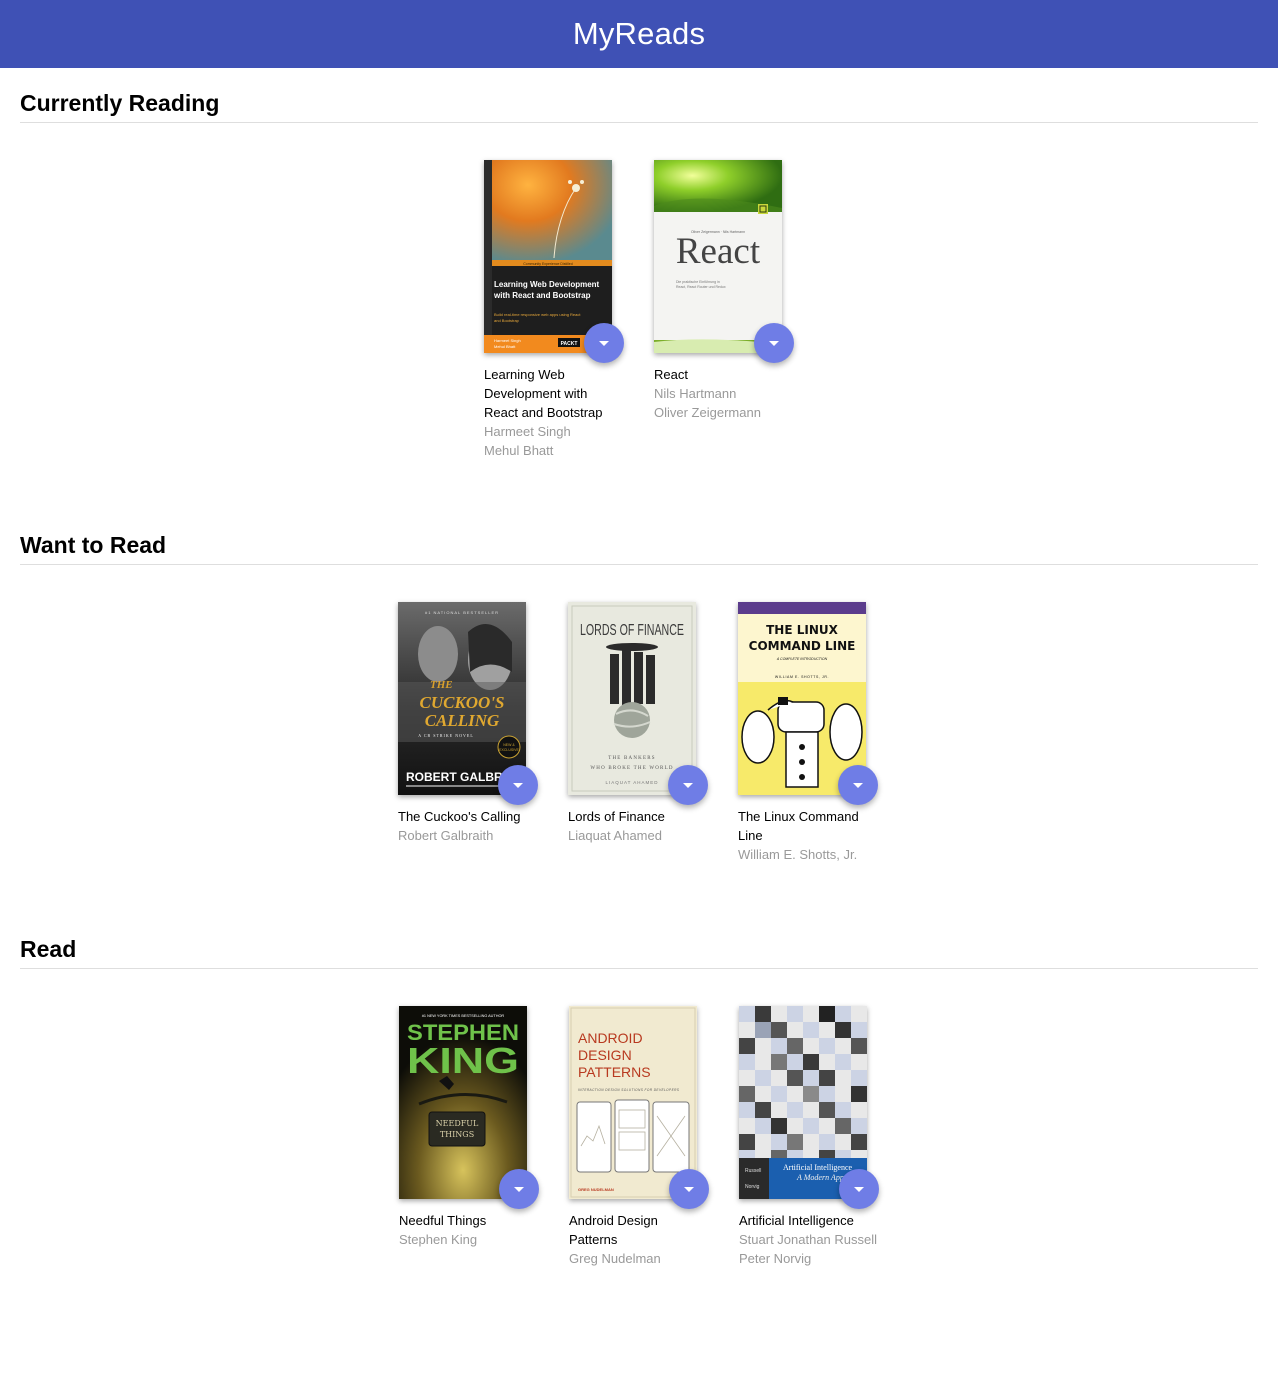  I want to click on svg-text: GREG NUDELMAN, so click(596, 1189).